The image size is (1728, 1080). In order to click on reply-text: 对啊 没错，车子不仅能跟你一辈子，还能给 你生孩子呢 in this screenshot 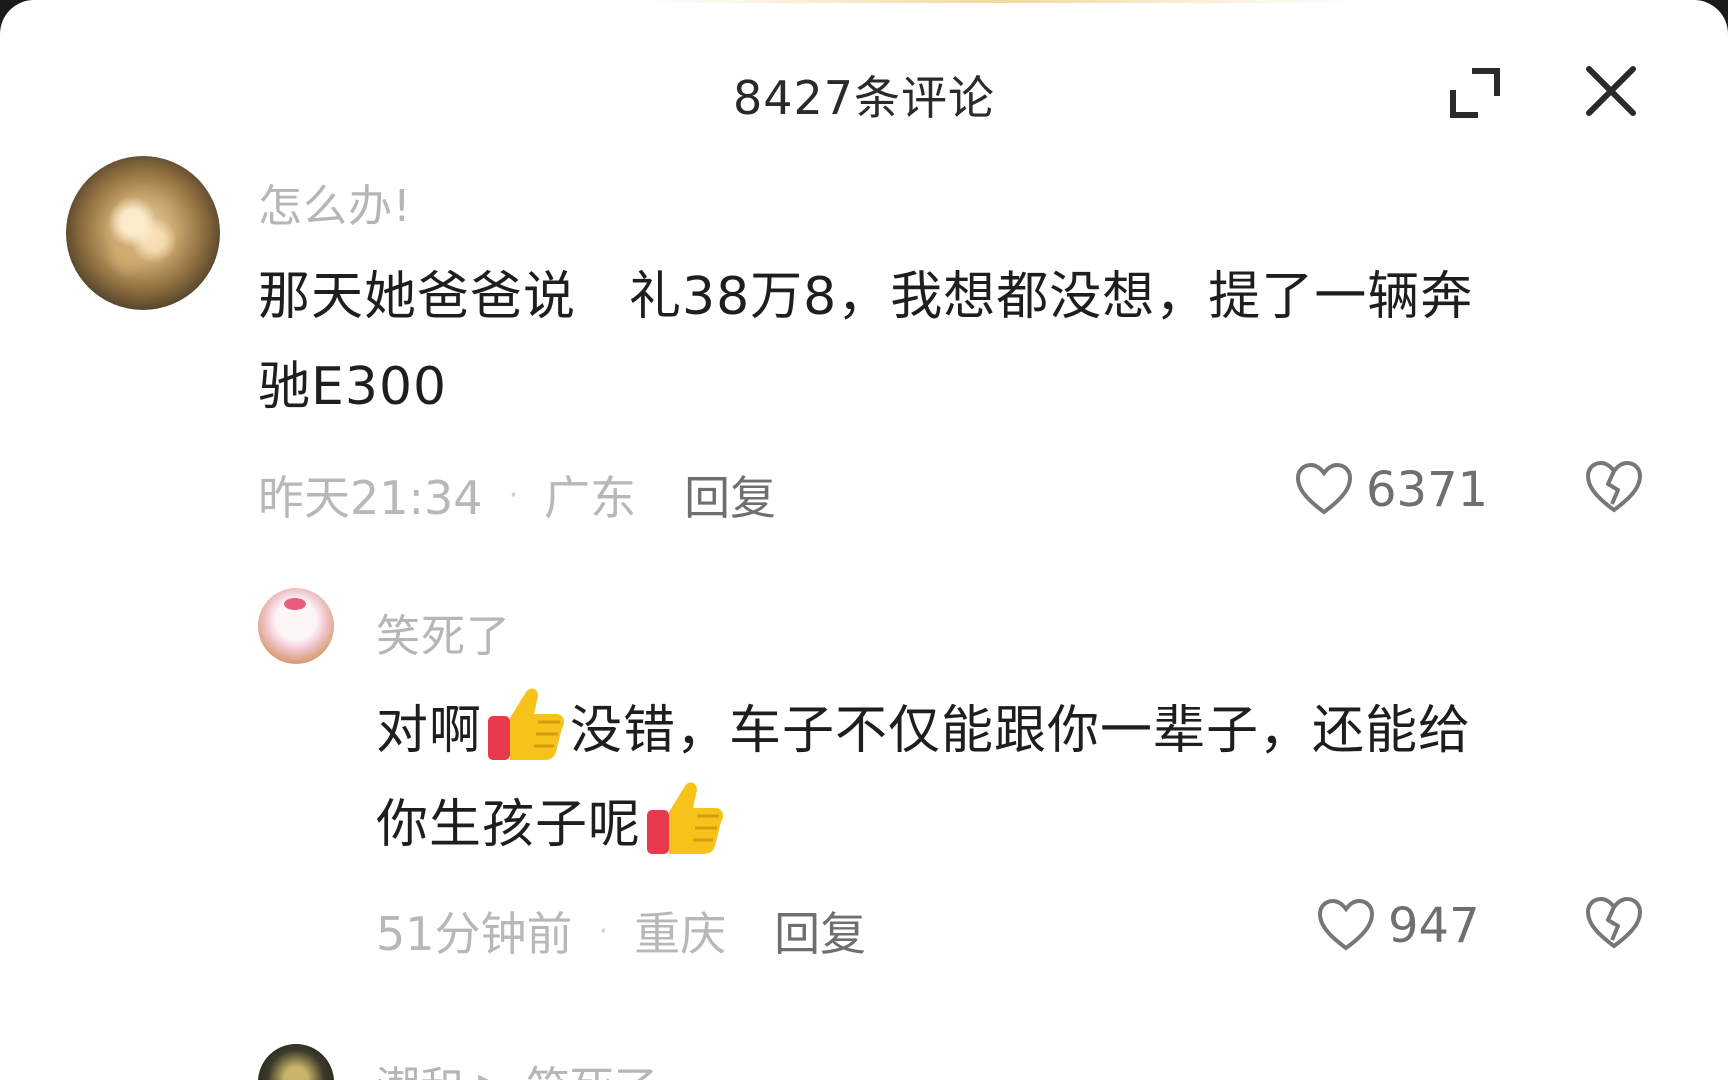, I will do `click(923, 776)`.